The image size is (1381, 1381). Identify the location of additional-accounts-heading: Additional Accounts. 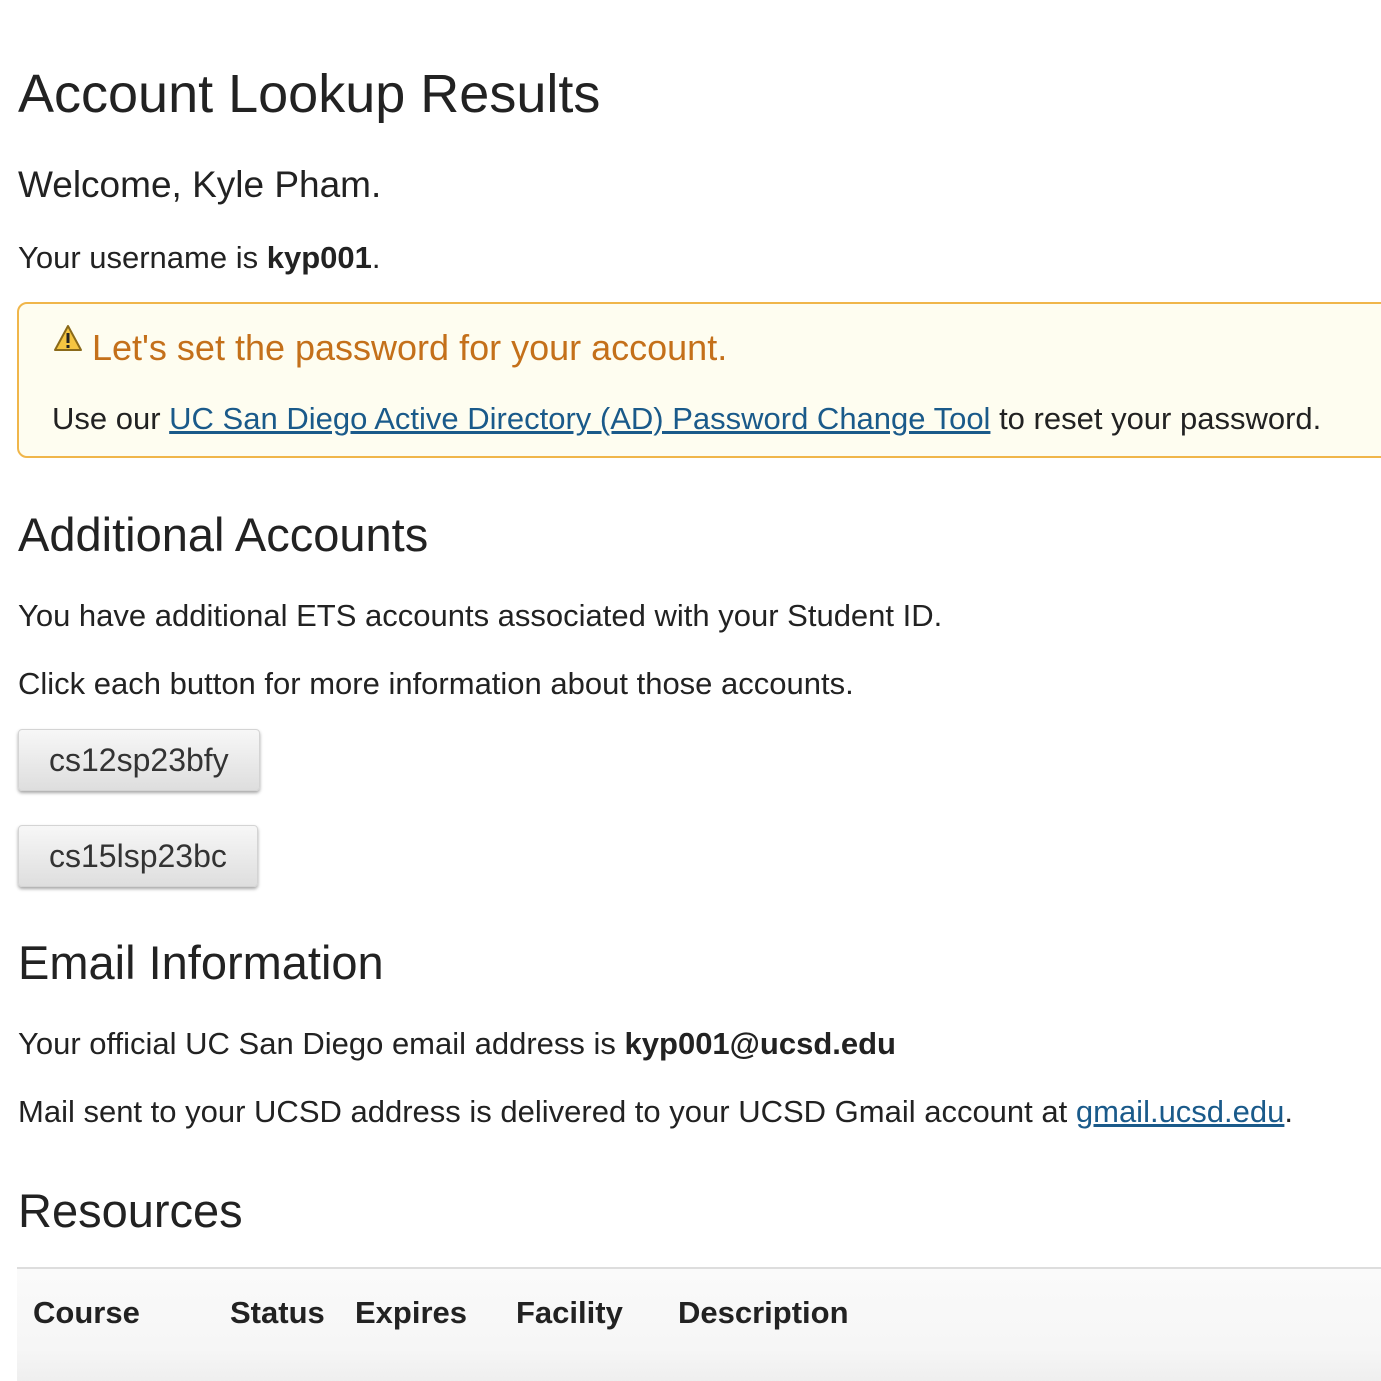
(223, 534).